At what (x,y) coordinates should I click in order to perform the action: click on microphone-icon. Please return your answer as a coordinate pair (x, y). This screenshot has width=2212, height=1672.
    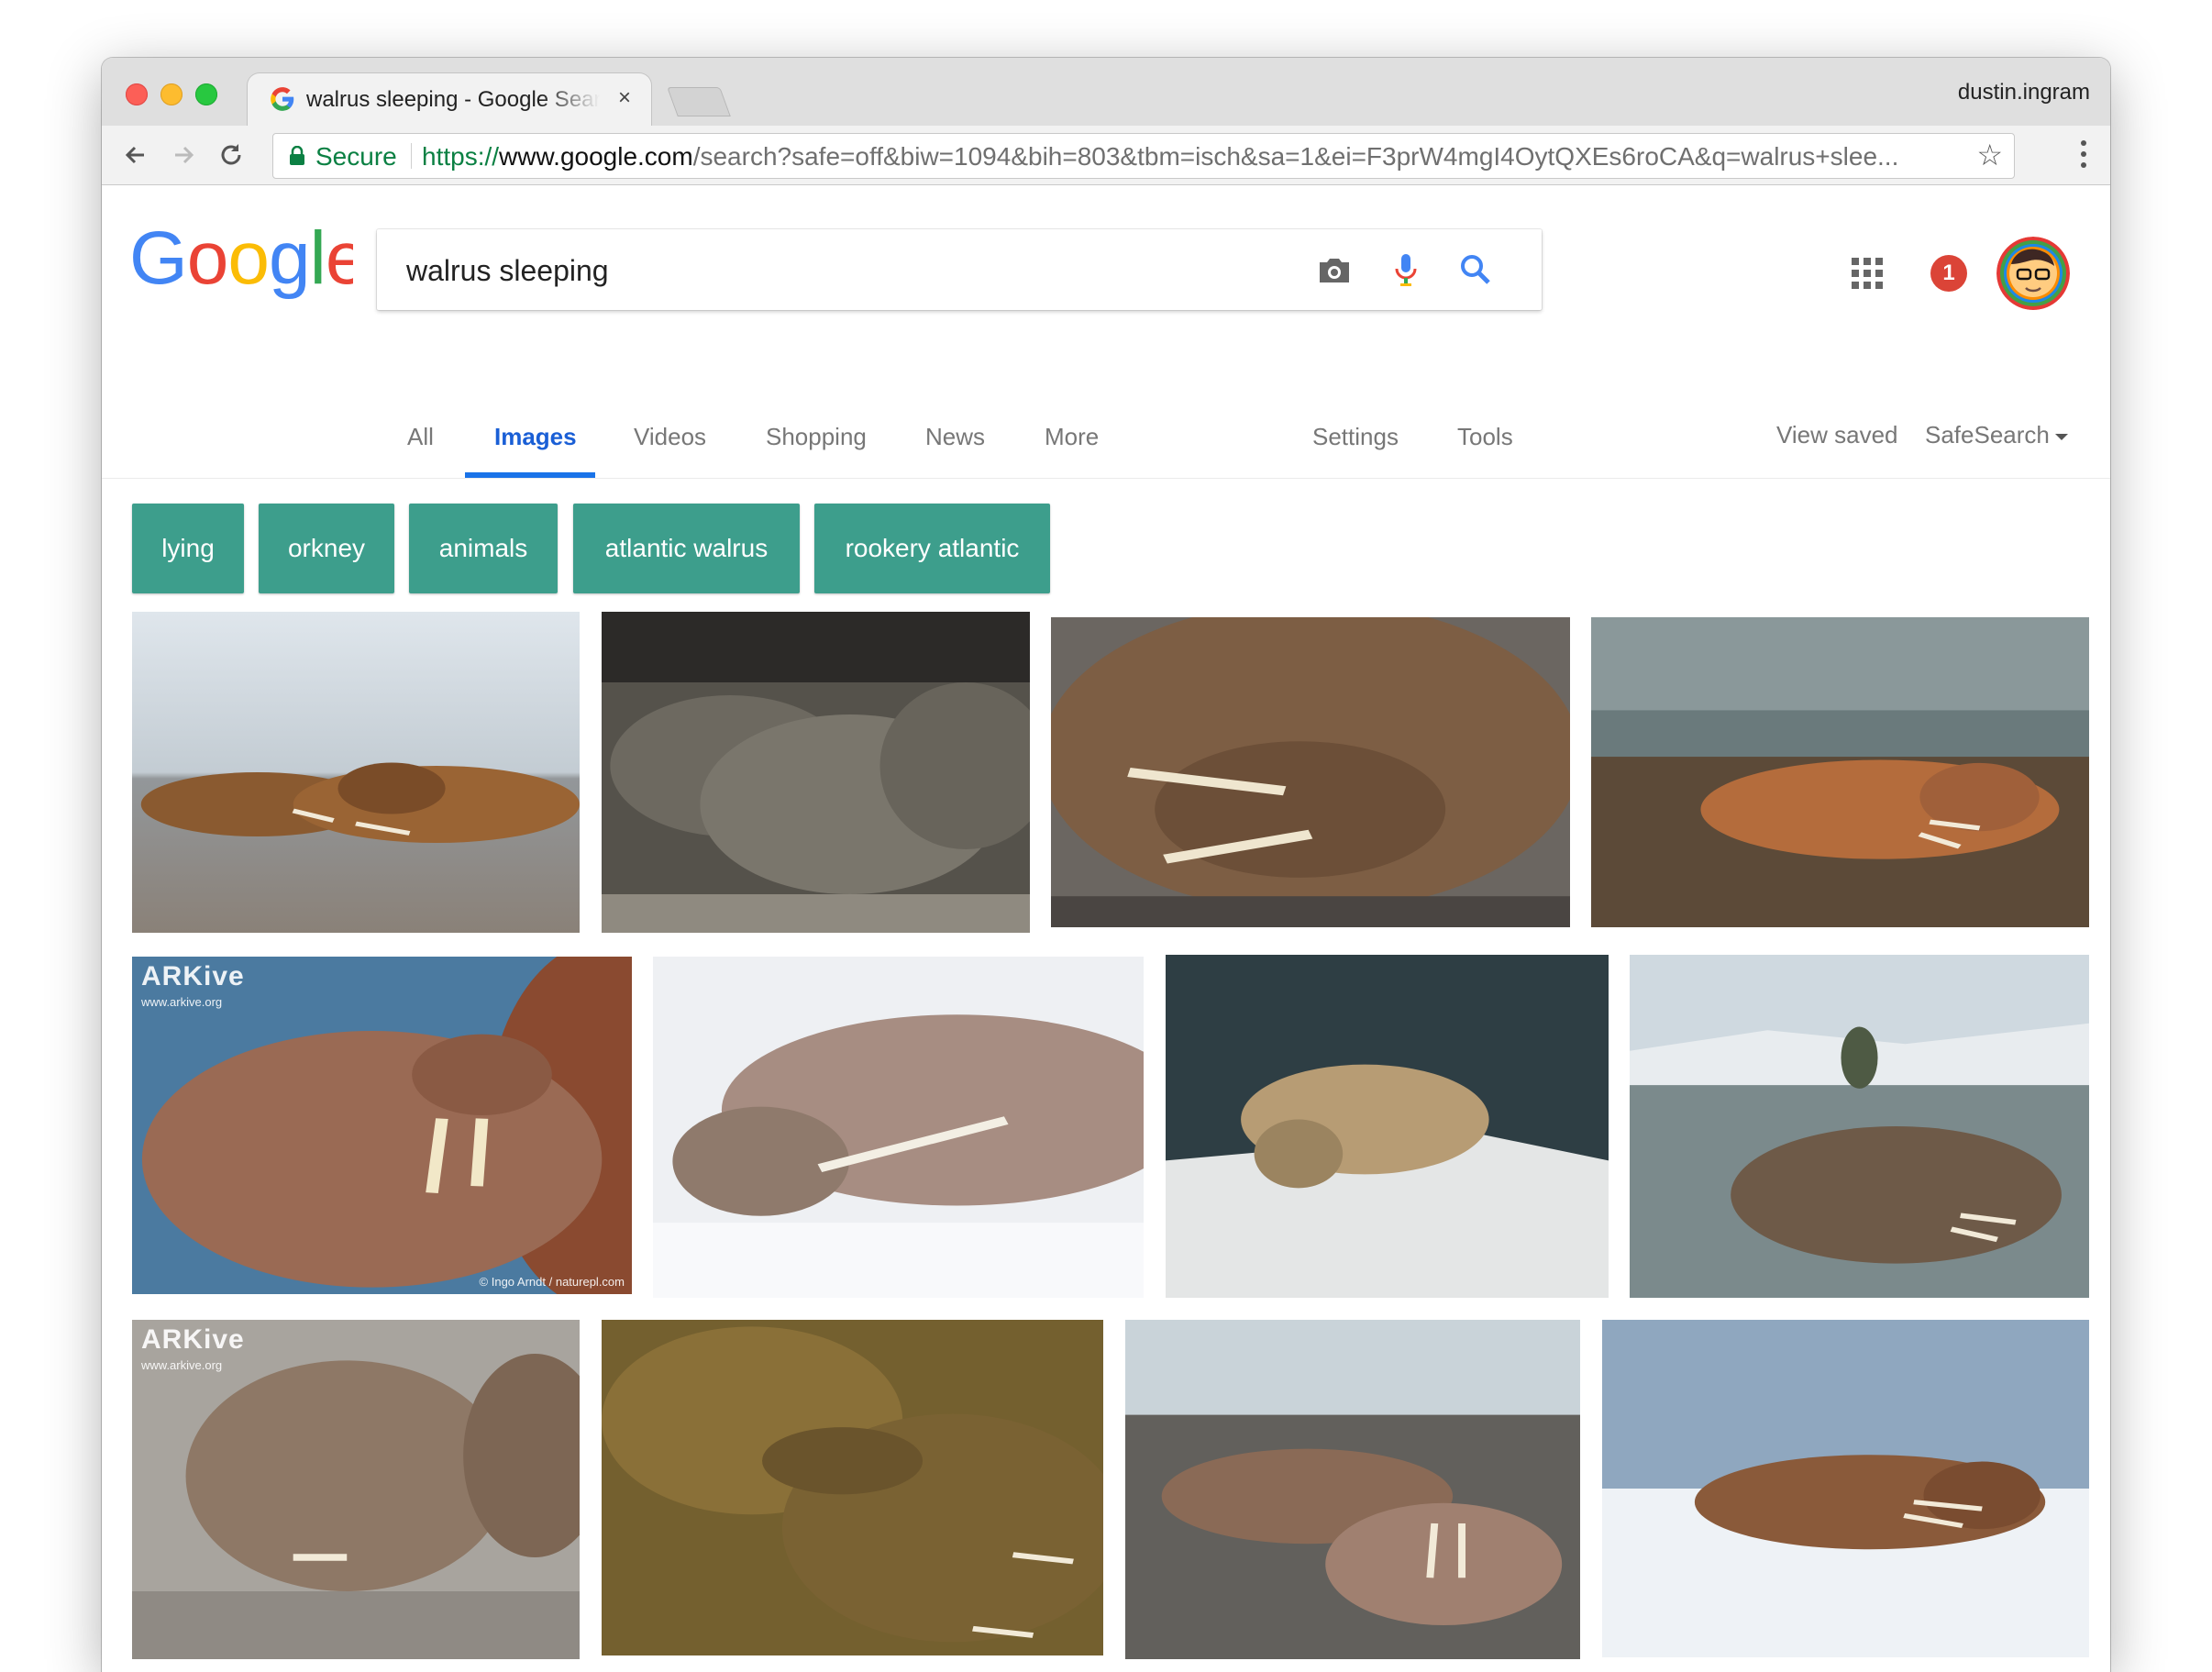
    Looking at the image, I should click on (1406, 269).